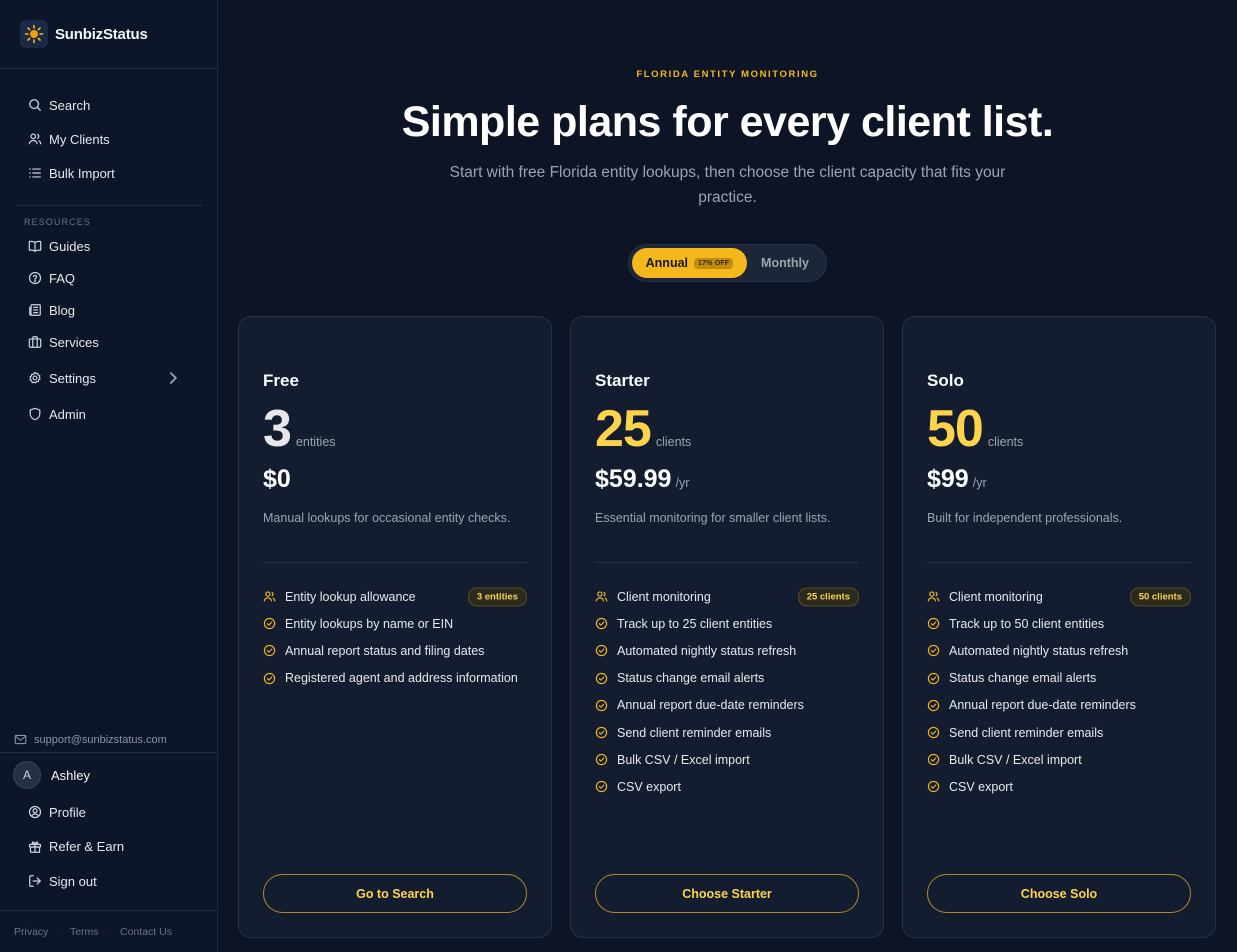  I want to click on user-account: A Ashley, so click(108, 775).